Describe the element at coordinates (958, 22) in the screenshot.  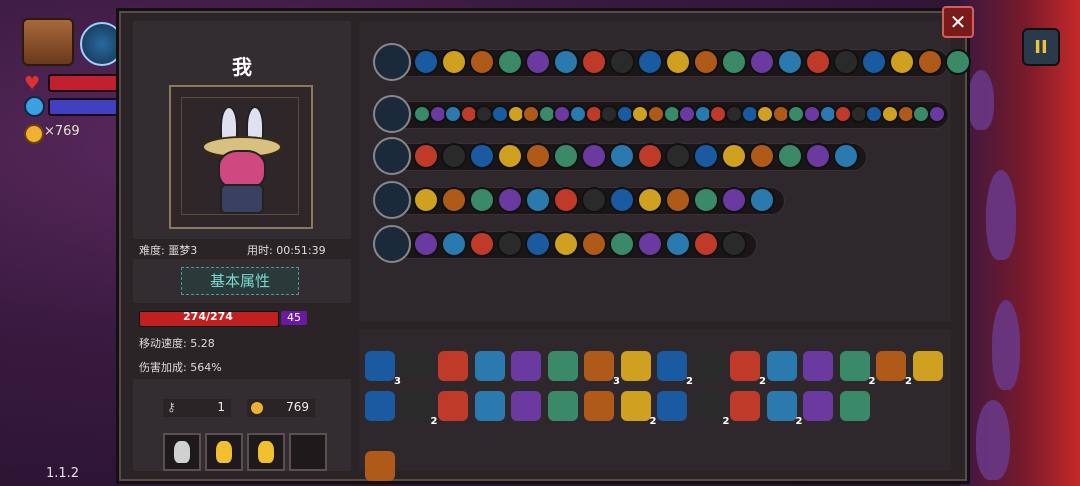
I see `close-button: ✕` at that location.